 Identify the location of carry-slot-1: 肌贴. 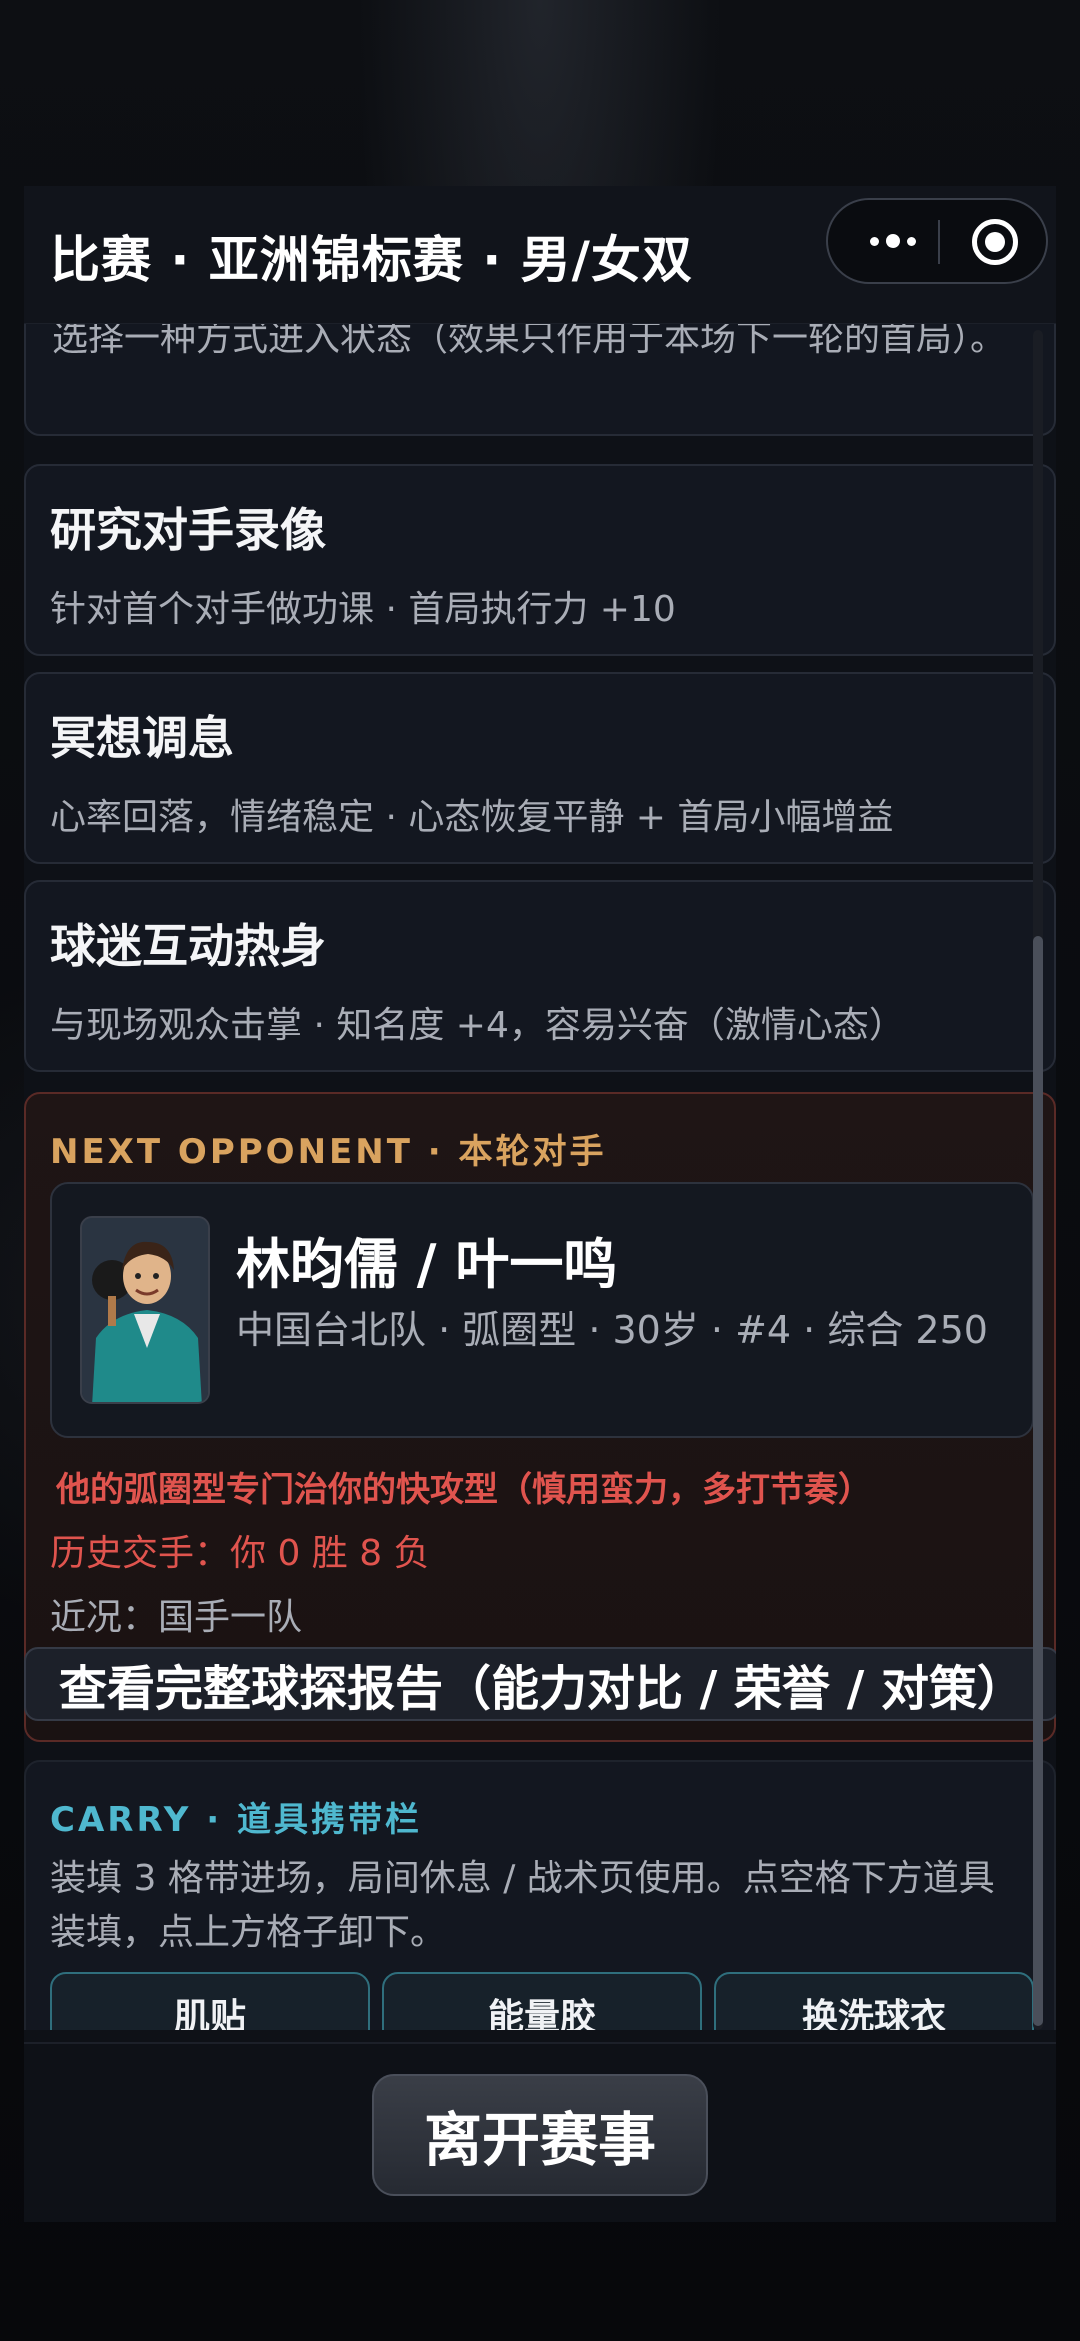
(210, 2001).